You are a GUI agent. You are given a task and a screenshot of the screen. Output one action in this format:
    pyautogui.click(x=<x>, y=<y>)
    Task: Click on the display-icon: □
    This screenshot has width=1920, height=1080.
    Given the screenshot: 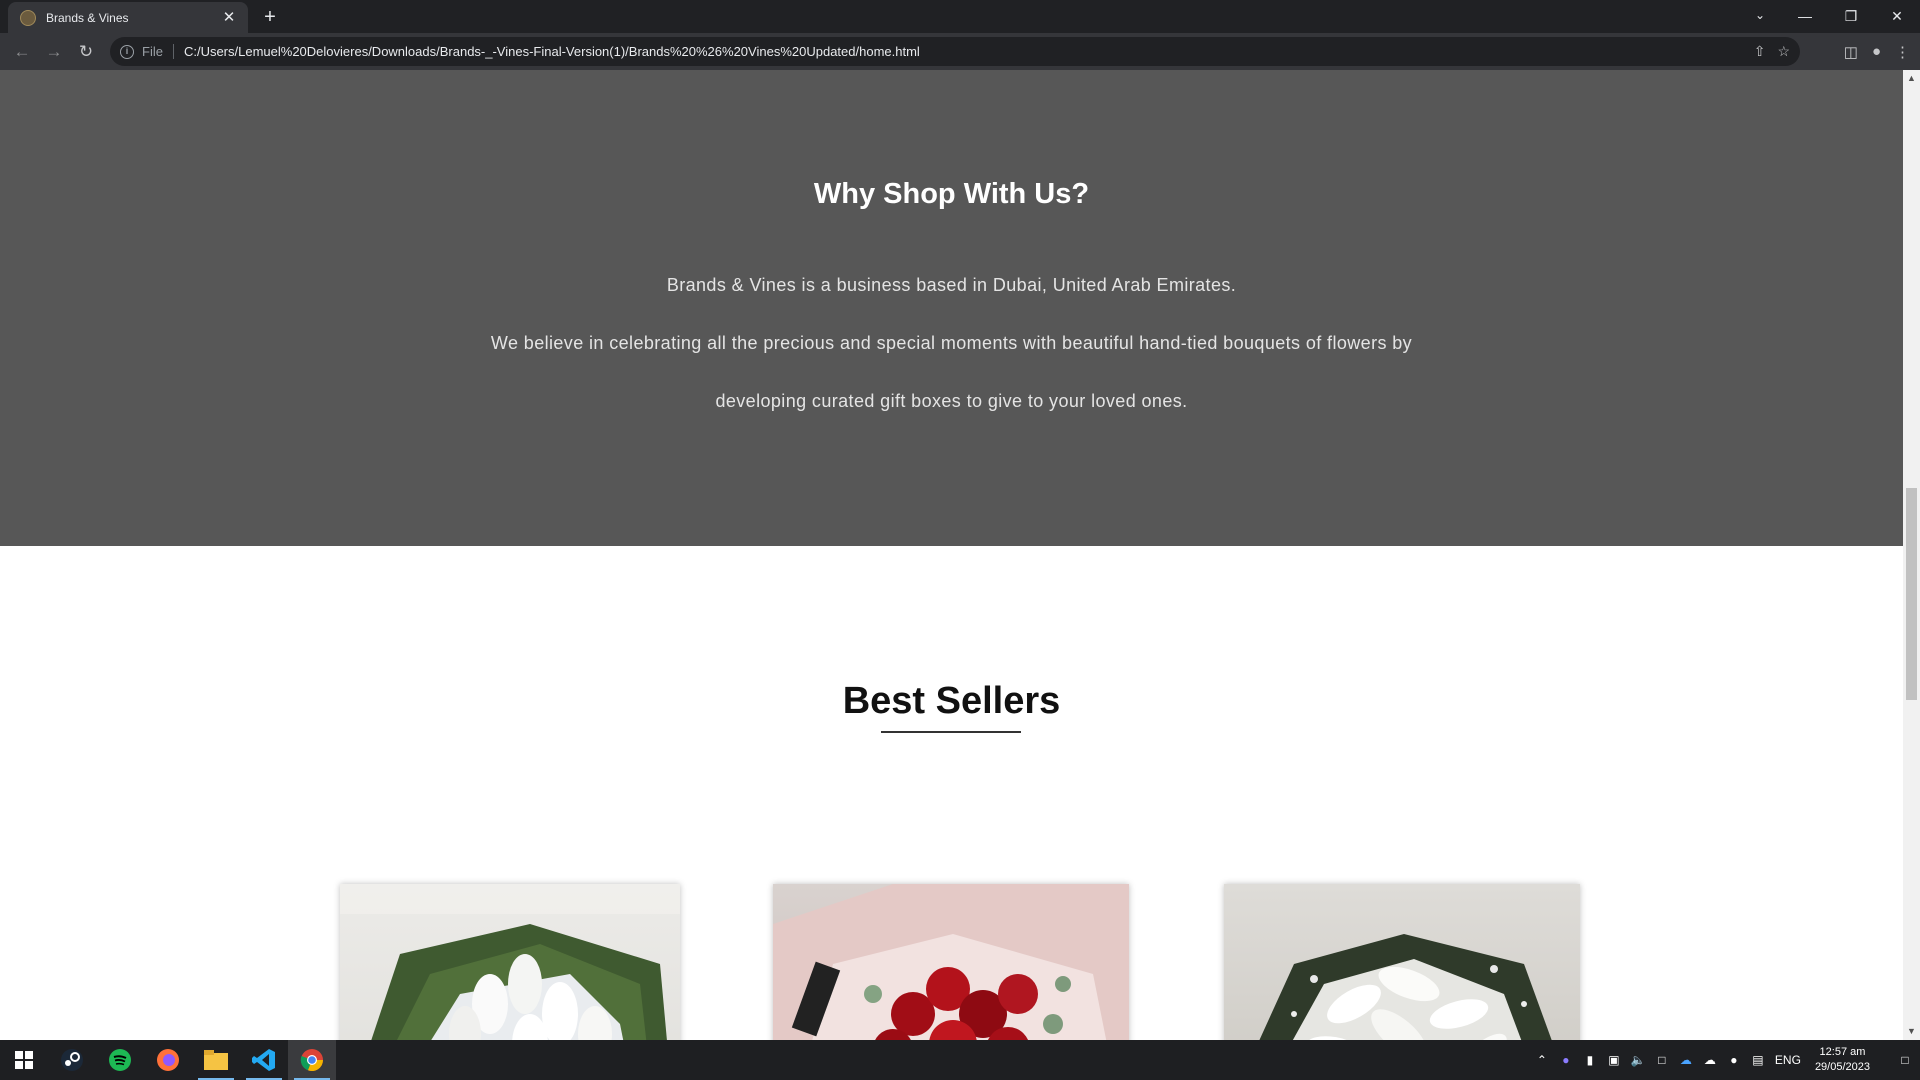 What is the action you would take?
    pyautogui.click(x=1662, y=1060)
    